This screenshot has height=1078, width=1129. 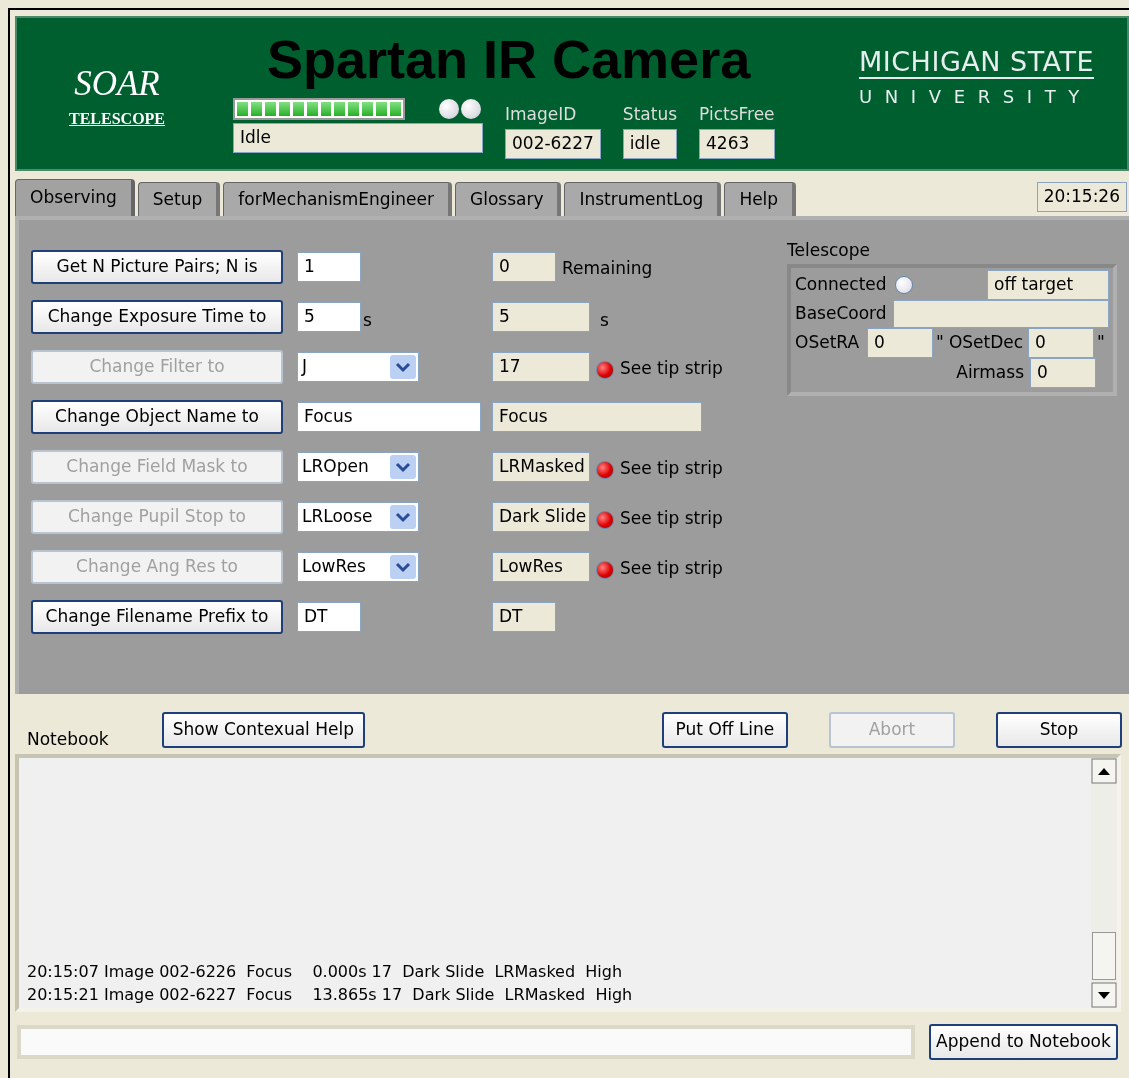 What do you see at coordinates (1104, 883) in the screenshot?
I see `scrollbar` at bounding box center [1104, 883].